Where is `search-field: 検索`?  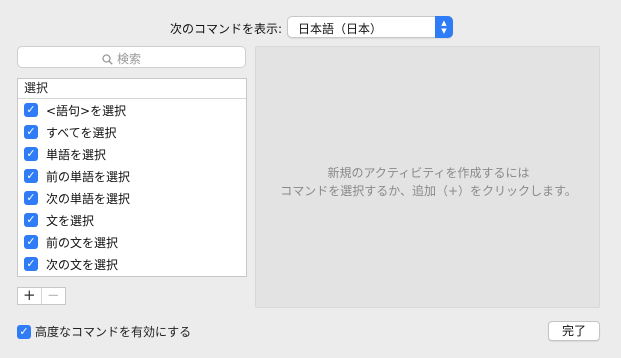
search-field: 検索 is located at coordinates (131, 57).